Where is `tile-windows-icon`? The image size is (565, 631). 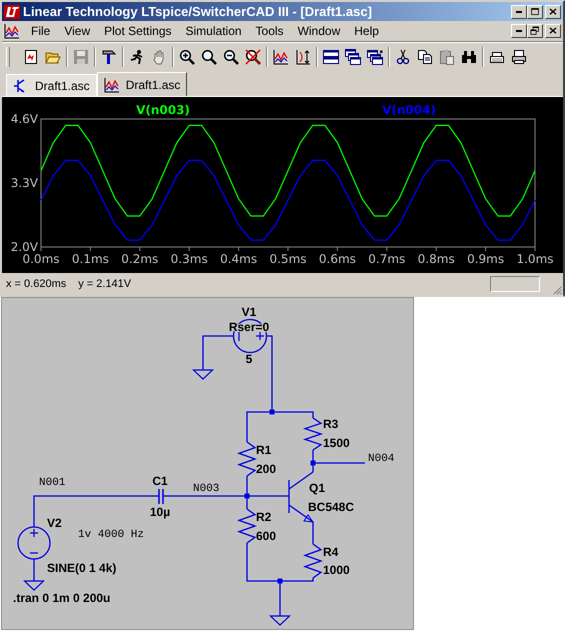 tile-windows-icon is located at coordinates (331, 56).